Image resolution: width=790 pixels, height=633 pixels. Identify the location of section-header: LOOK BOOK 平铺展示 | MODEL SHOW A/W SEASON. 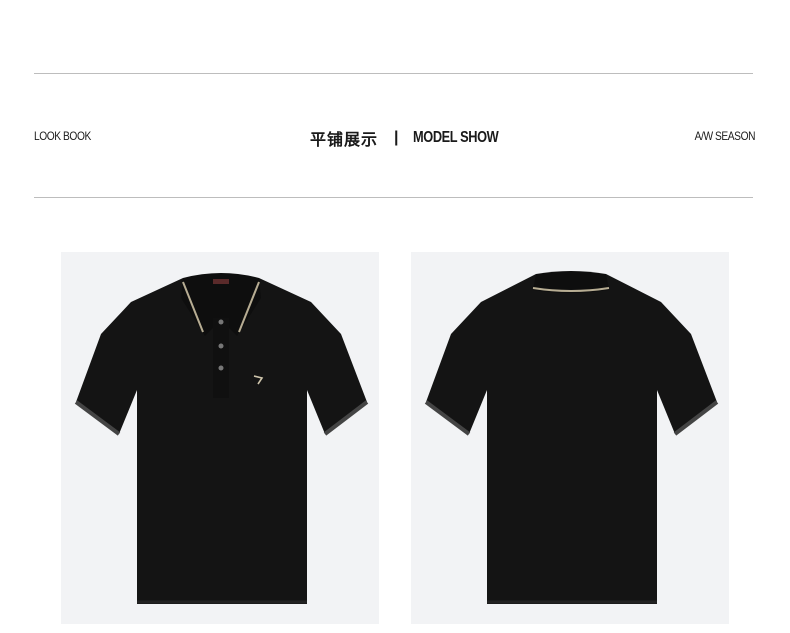
(394, 137).